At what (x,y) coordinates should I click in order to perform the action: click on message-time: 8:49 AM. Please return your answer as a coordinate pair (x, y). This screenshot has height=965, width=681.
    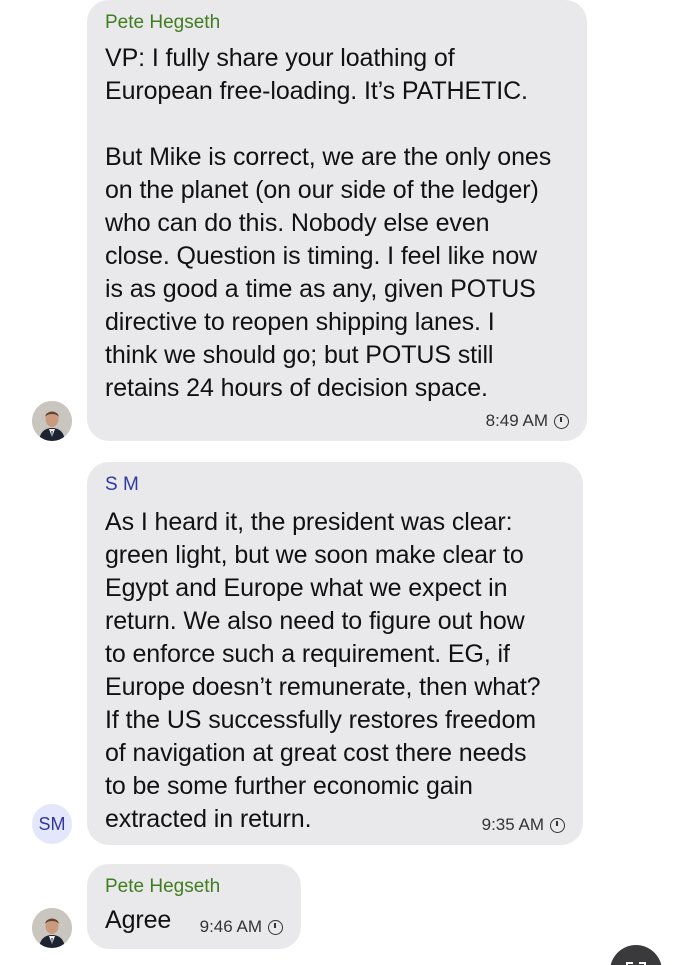
    Looking at the image, I should click on (516, 420).